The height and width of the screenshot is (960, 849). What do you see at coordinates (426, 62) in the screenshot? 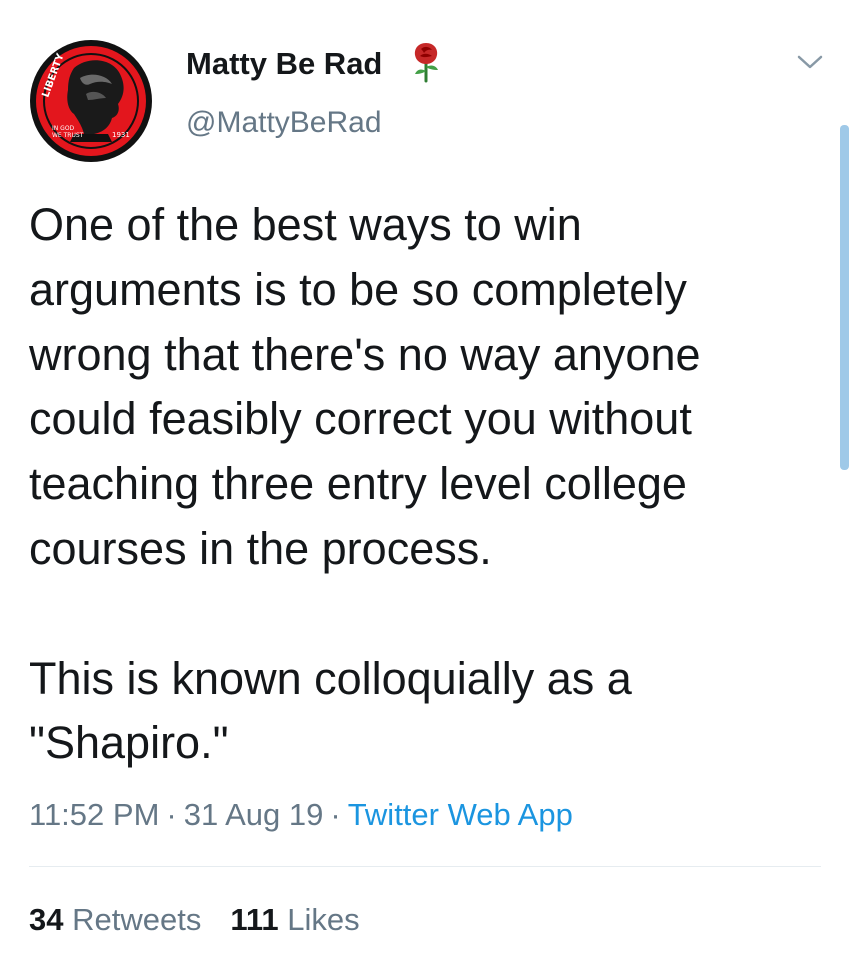
I see `rose-icon` at bounding box center [426, 62].